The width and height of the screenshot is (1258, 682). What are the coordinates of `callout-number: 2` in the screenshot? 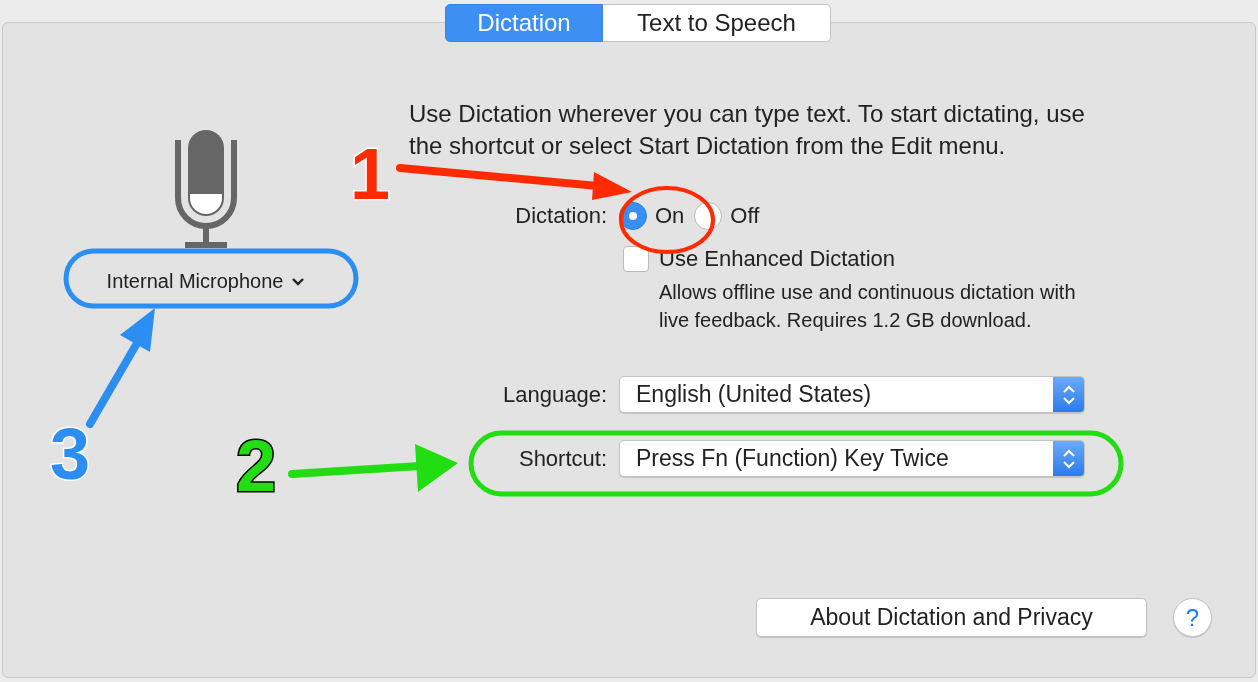 It's located at (256, 466).